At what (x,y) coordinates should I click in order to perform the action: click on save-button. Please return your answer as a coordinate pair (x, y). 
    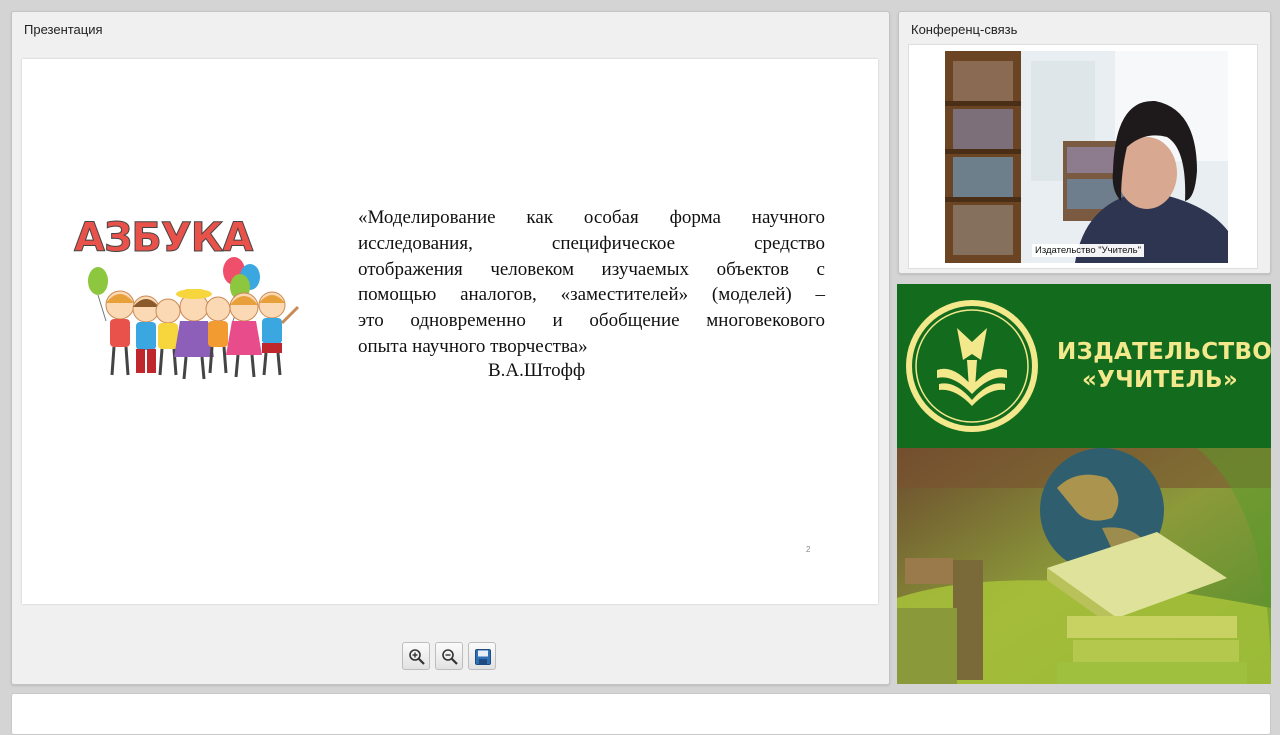
    Looking at the image, I should click on (482, 656).